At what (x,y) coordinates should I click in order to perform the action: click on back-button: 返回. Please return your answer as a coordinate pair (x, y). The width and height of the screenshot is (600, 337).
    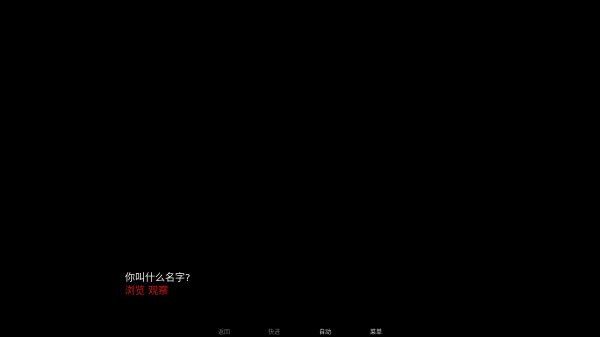
    Looking at the image, I should click on (224, 332).